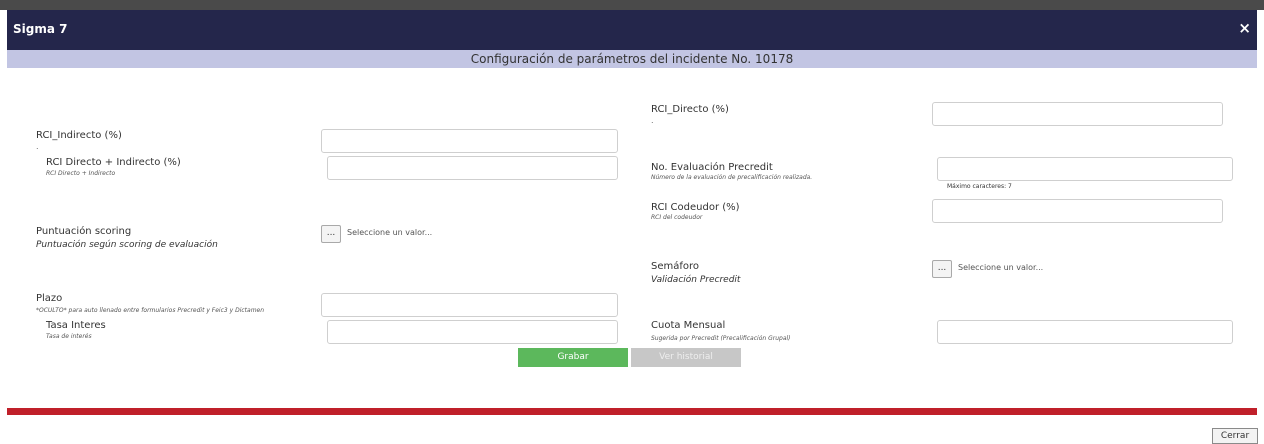  What do you see at coordinates (469, 305) in the screenshot?
I see `plazo-input` at bounding box center [469, 305].